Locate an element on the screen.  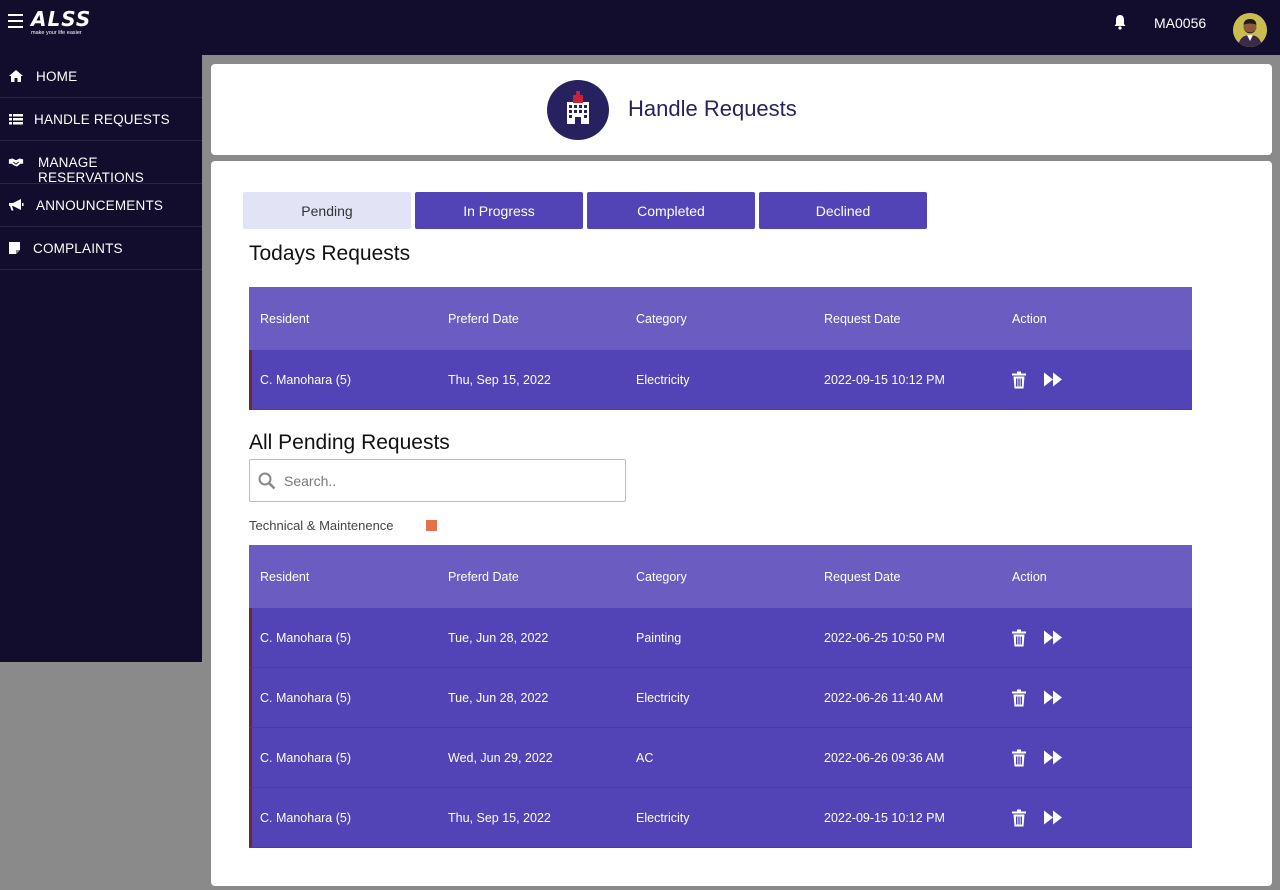
page-title: Handle Requests is located at coordinates (712, 108).